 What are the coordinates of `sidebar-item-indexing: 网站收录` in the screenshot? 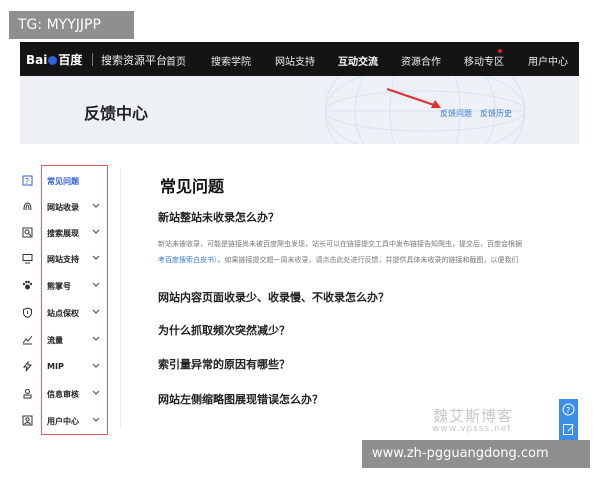 It's located at (63, 207).